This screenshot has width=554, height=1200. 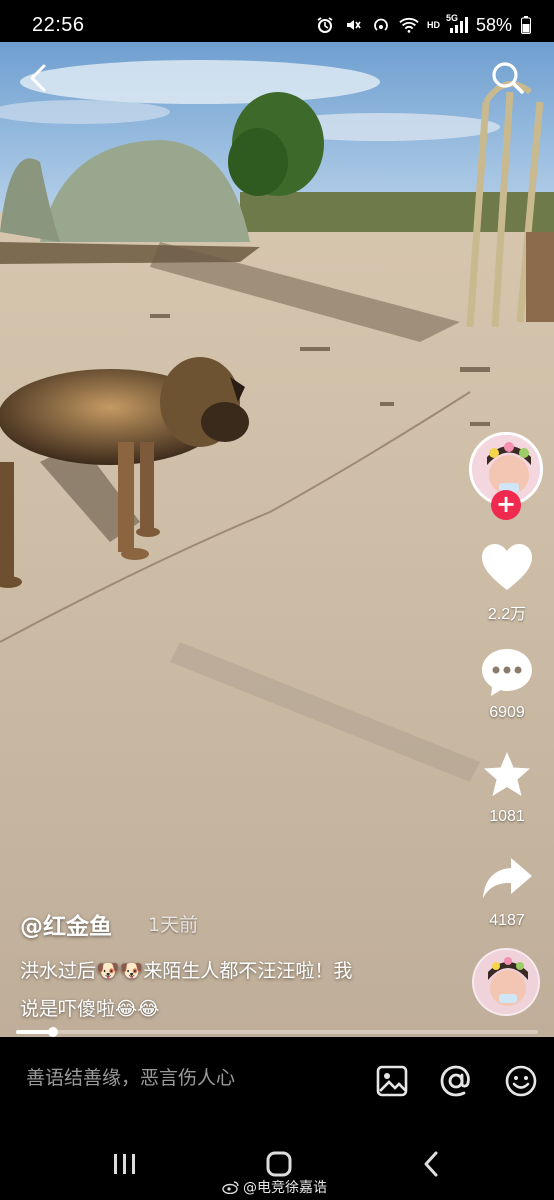 I want to click on at-icon, so click(x=455, y=1081).